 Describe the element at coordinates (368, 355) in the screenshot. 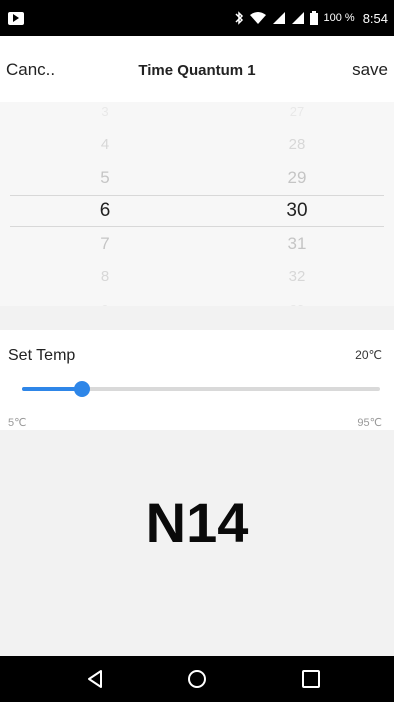

I see `set-temp-value: 20℃` at that location.